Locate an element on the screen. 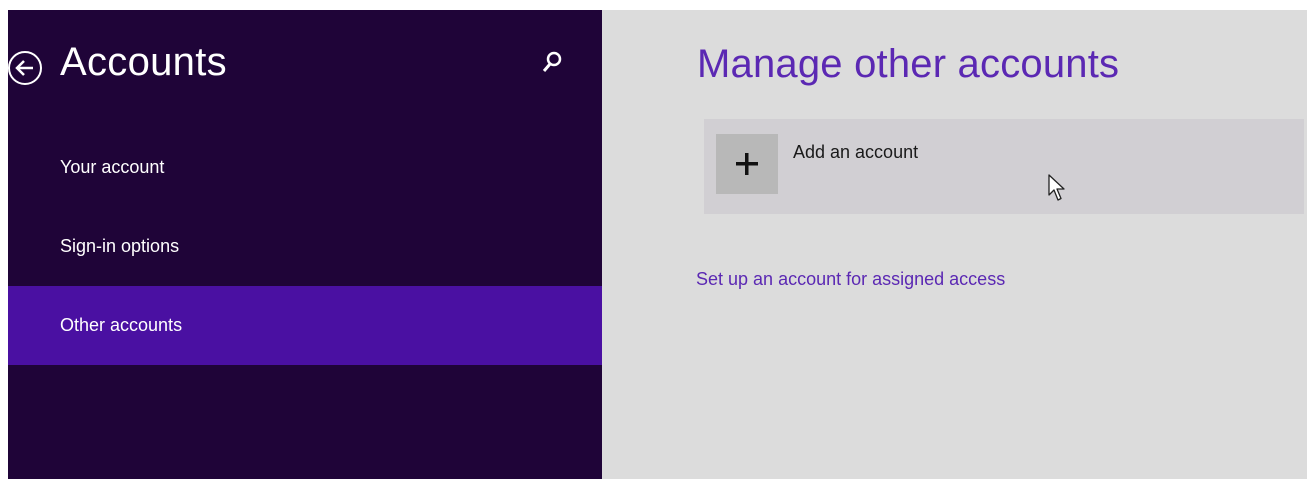 This screenshot has width=1307, height=479. sidebar-item-label: Sign-in options is located at coordinates (120, 246).